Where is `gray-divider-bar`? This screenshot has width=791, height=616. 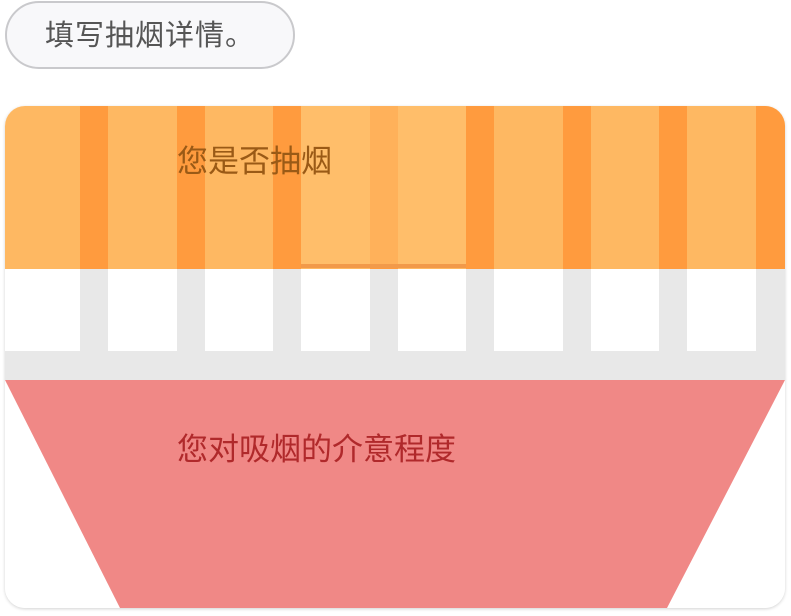
gray-divider-bar is located at coordinates (395, 365).